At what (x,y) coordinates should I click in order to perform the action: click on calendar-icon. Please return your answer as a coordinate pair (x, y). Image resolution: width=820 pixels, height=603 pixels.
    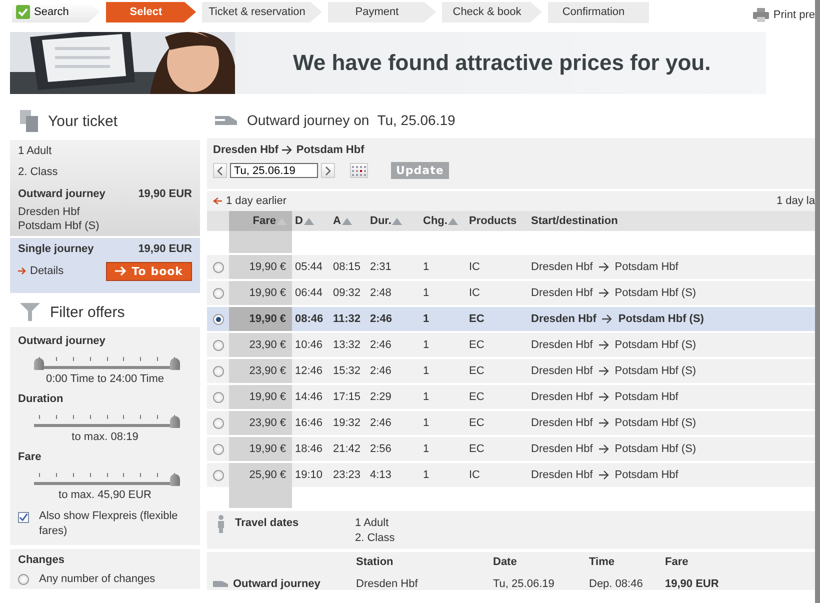
    Looking at the image, I should click on (359, 171).